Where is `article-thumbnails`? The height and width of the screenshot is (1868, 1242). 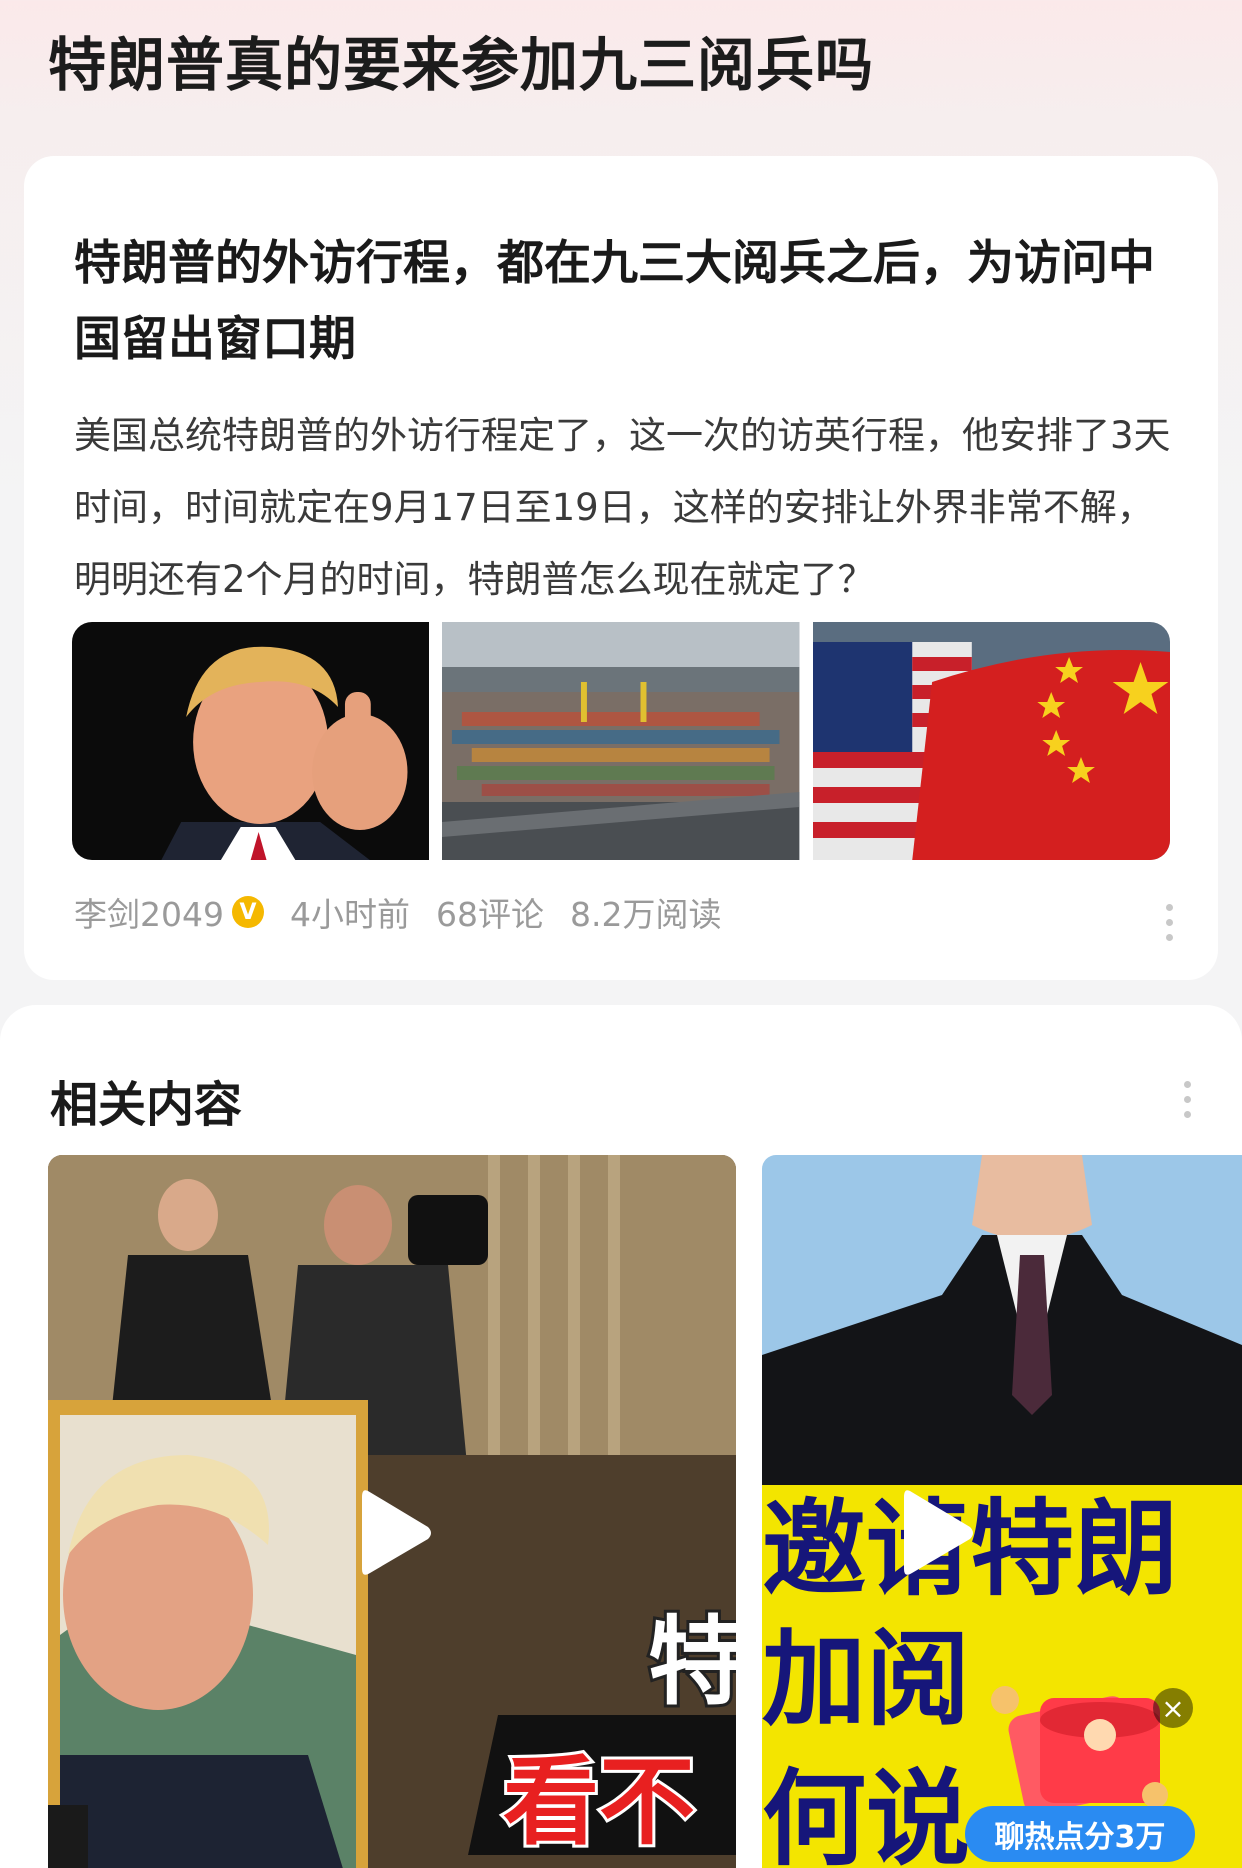
article-thumbnails is located at coordinates (621, 741).